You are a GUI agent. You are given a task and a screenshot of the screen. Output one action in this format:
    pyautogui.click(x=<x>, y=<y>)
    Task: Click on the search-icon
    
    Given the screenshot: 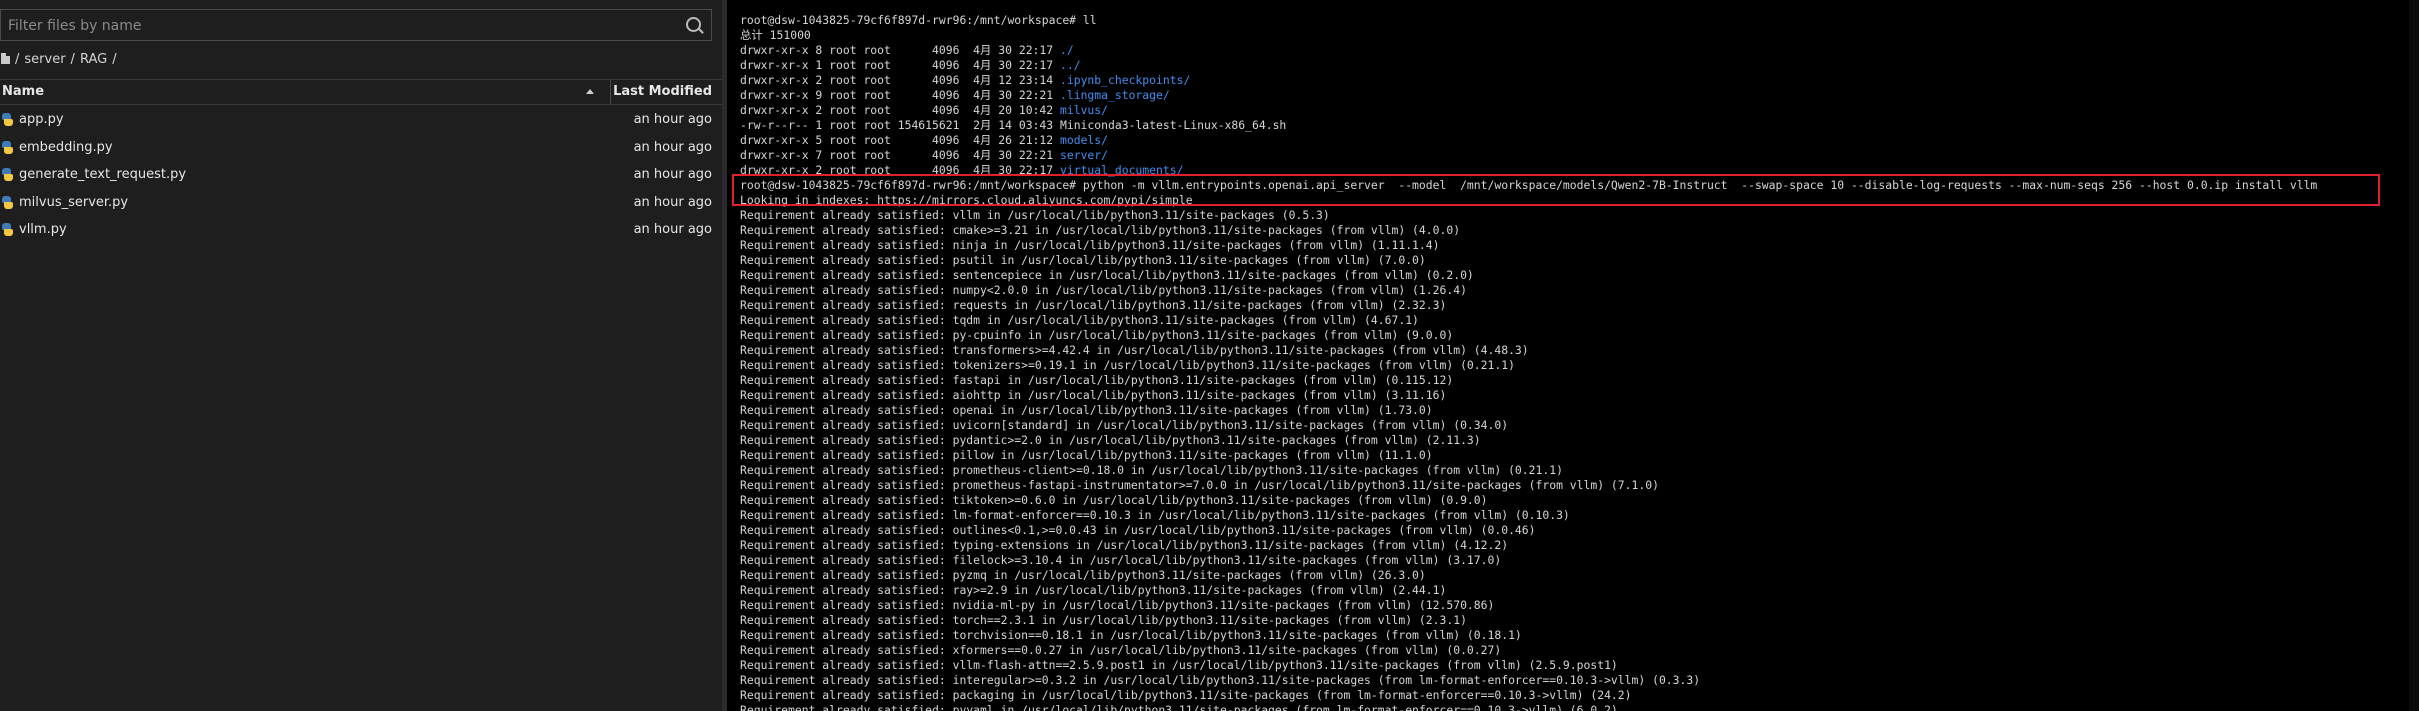 What is the action you would take?
    pyautogui.click(x=693, y=24)
    